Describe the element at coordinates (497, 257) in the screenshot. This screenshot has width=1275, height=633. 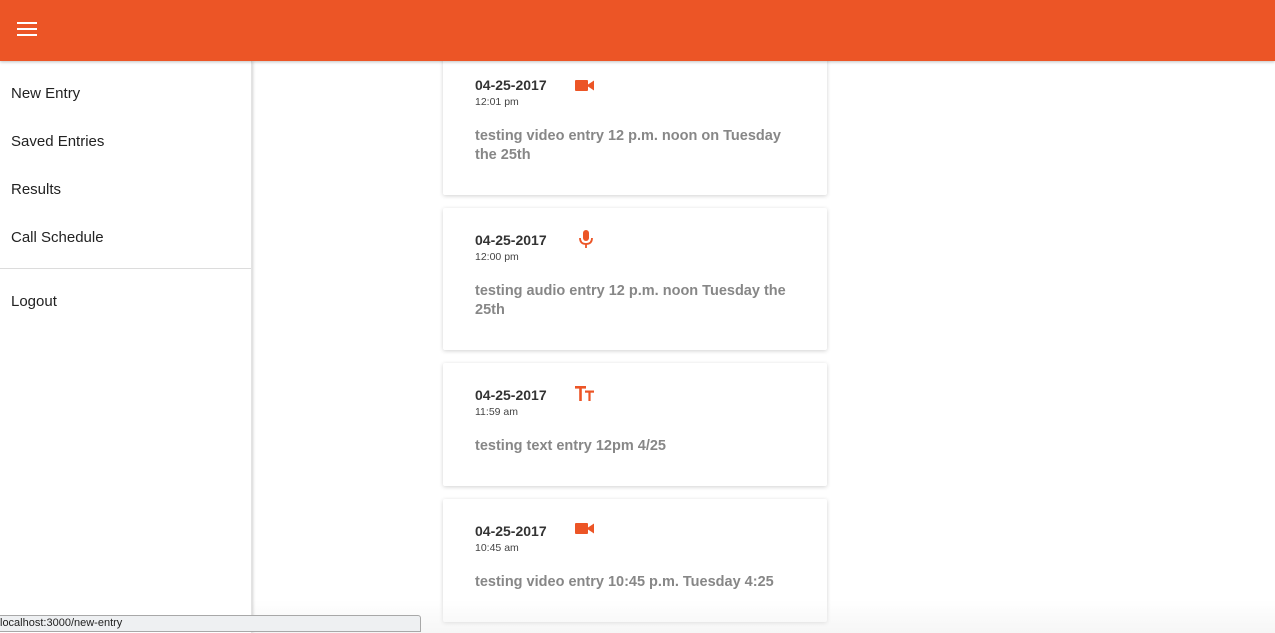
I see `entry-time: 12:00 pm` at that location.